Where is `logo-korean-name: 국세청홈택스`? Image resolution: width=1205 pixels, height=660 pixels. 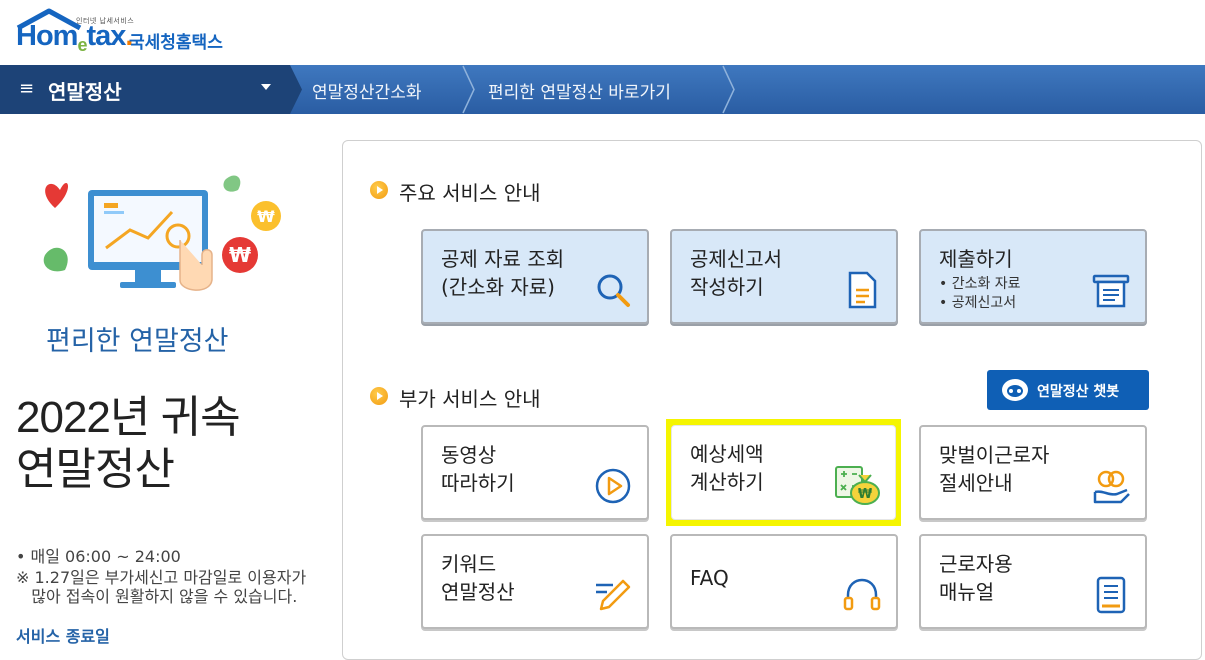
logo-korean-name: 국세청홈택스 is located at coordinates (176, 43).